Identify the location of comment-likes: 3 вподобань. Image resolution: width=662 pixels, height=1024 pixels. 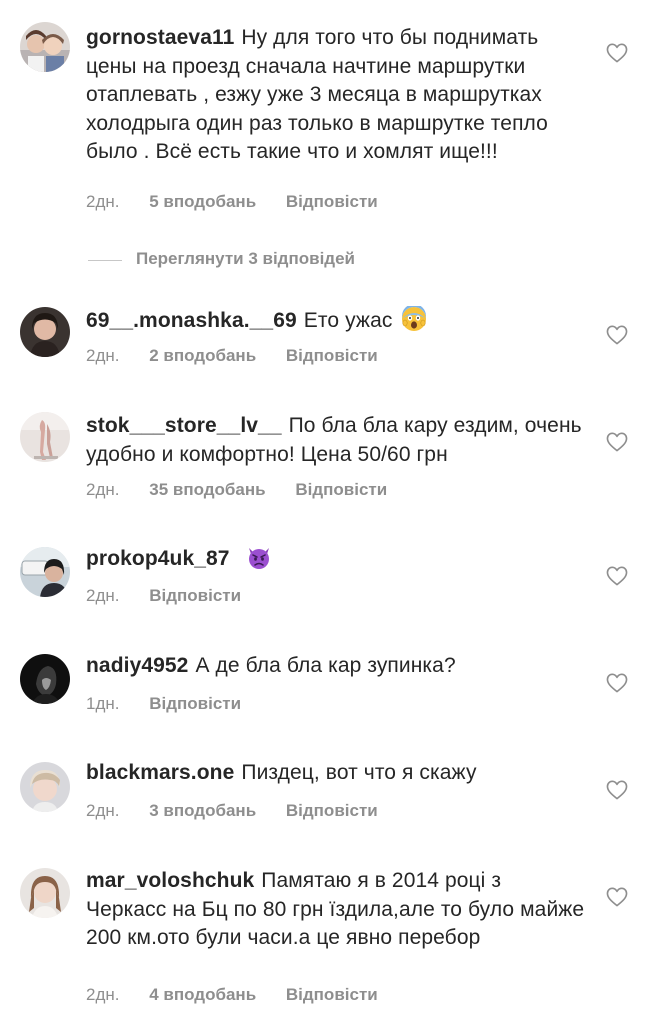
(202, 810).